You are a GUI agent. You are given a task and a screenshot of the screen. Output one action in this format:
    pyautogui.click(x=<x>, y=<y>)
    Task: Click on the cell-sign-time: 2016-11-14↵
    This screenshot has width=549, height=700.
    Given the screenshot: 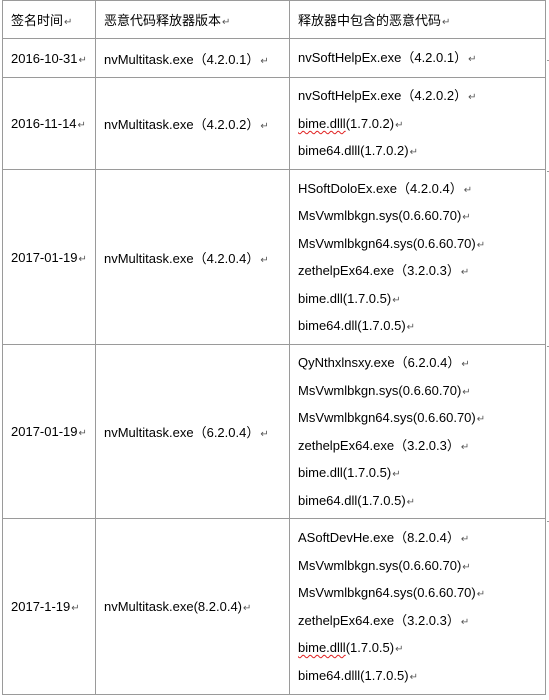 What is the action you would take?
    pyautogui.click(x=49, y=123)
    